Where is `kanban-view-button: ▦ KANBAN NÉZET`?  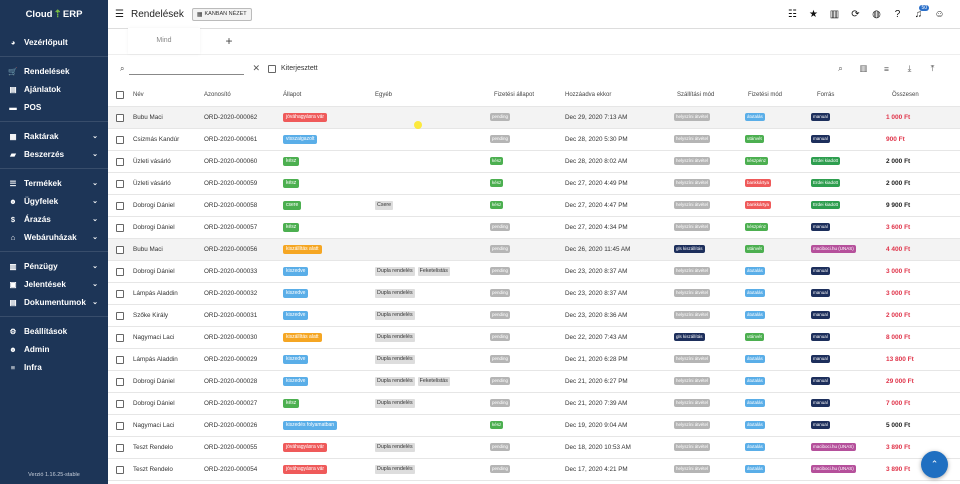 kanban-view-button: ▦ KANBAN NÉZET is located at coordinates (221, 14).